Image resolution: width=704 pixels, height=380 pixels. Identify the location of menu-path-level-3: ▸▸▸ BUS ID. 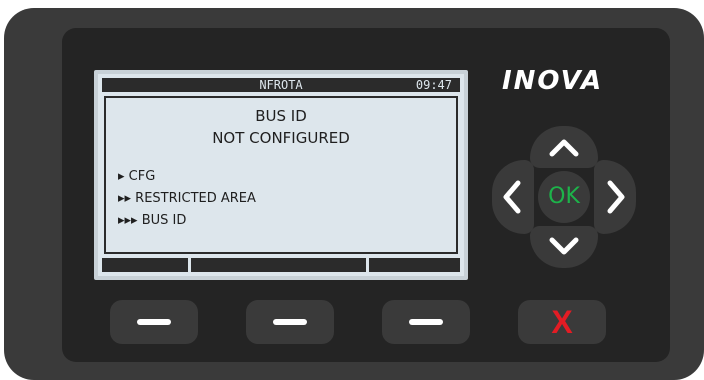
(152, 220).